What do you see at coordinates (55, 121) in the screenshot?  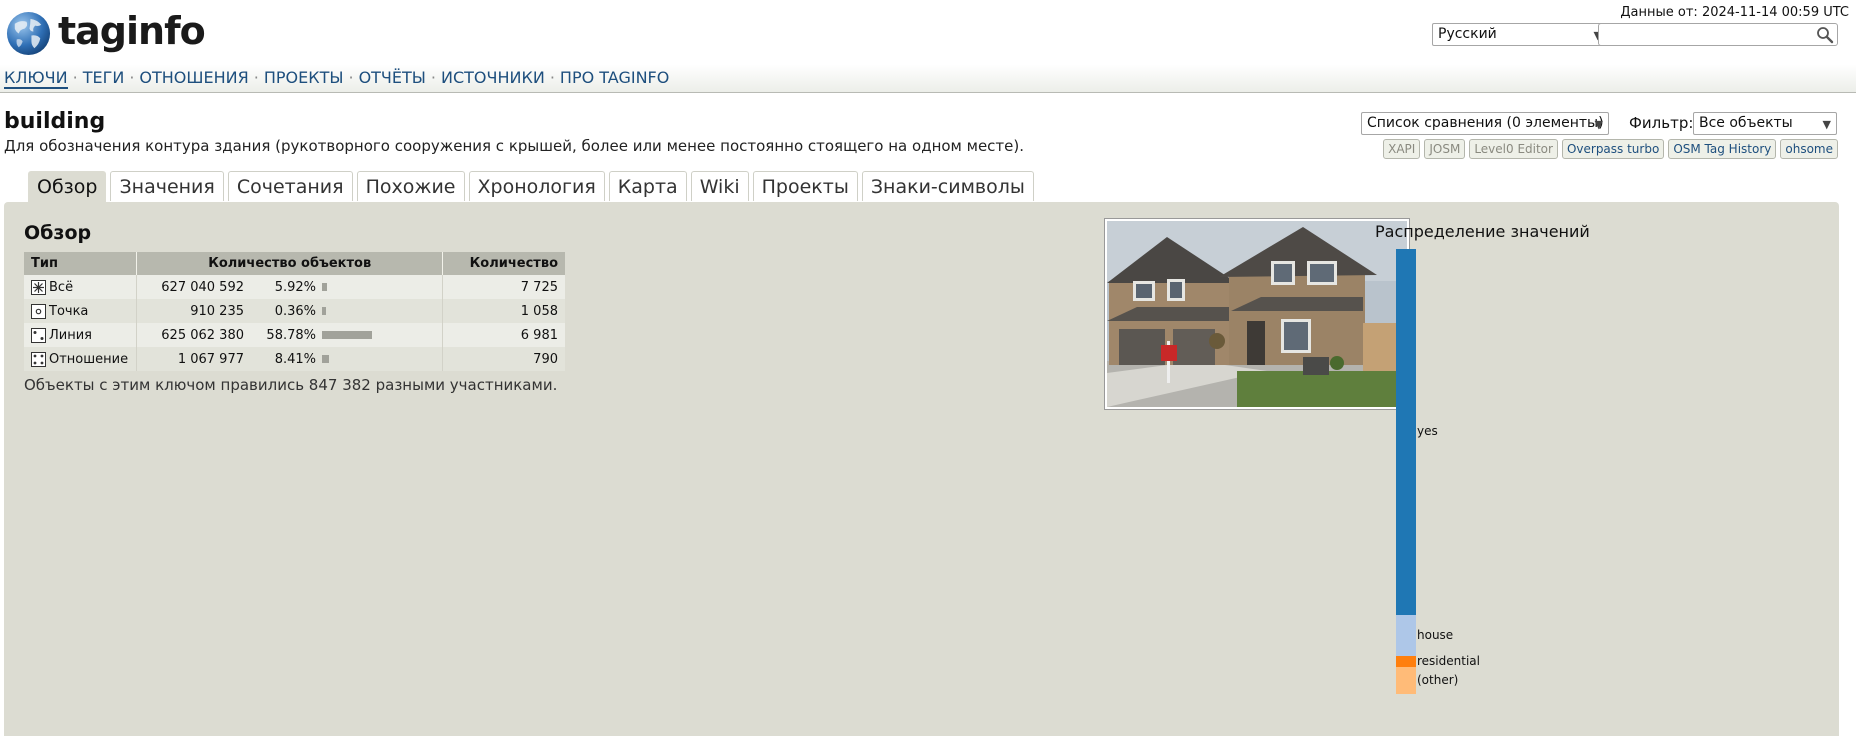 I see `page-title: building` at bounding box center [55, 121].